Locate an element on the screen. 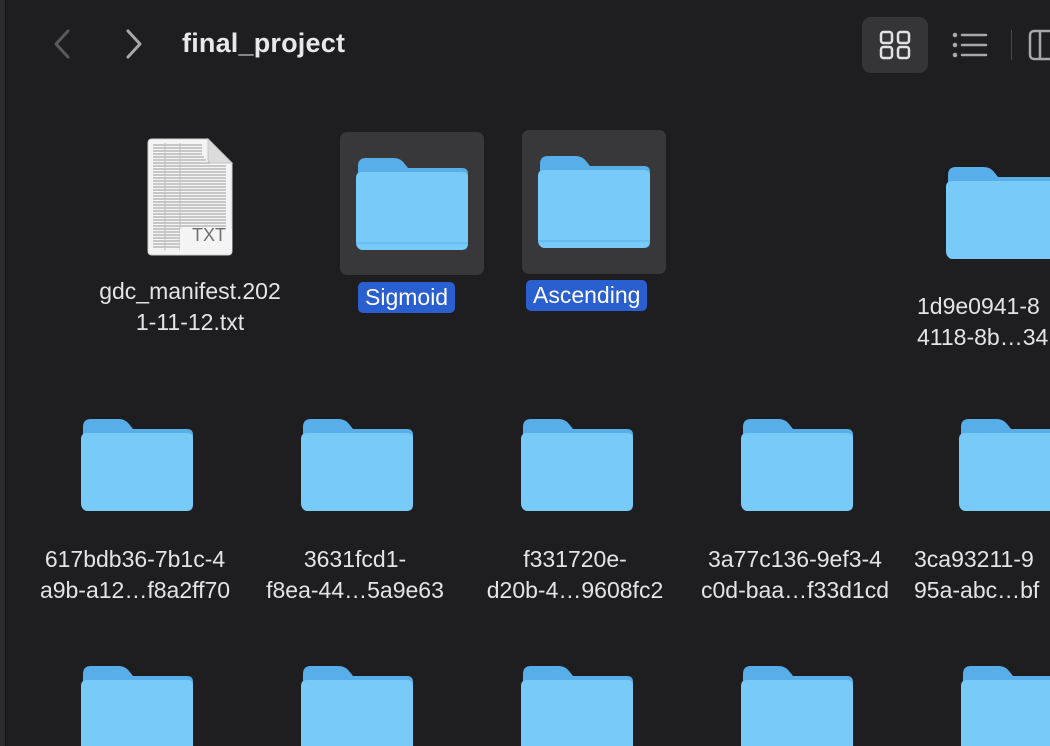  folder-name: 3ca93211-9 95a-abc…bf is located at coordinates (977, 574).